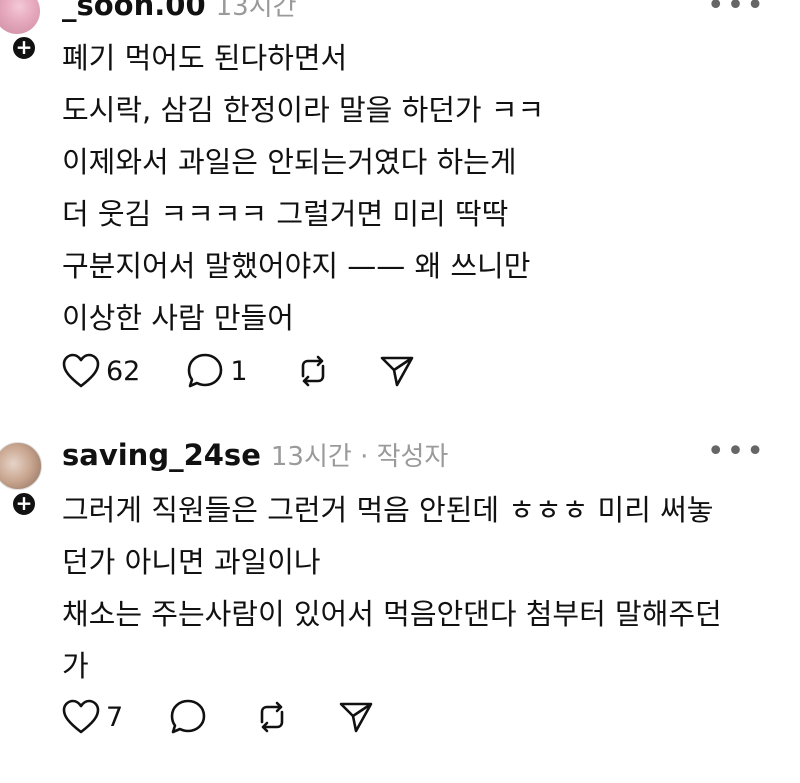 The image size is (800, 783). I want to click on post-header: _soon.00 13시간, so click(179, 13).